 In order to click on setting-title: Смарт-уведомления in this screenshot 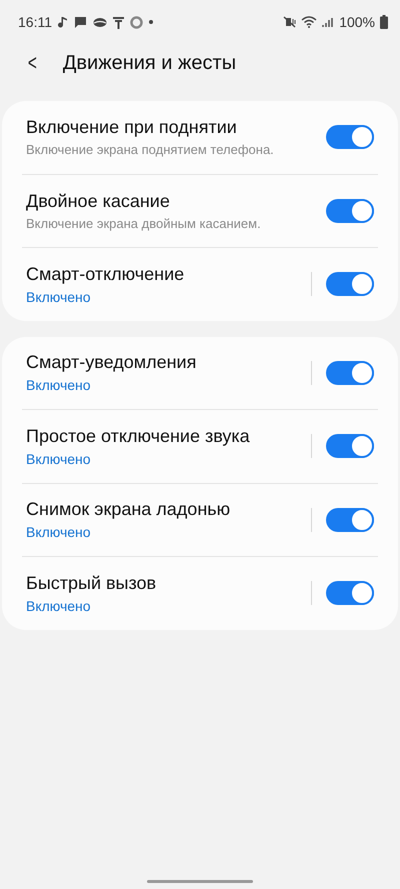, I will do `click(112, 363)`.